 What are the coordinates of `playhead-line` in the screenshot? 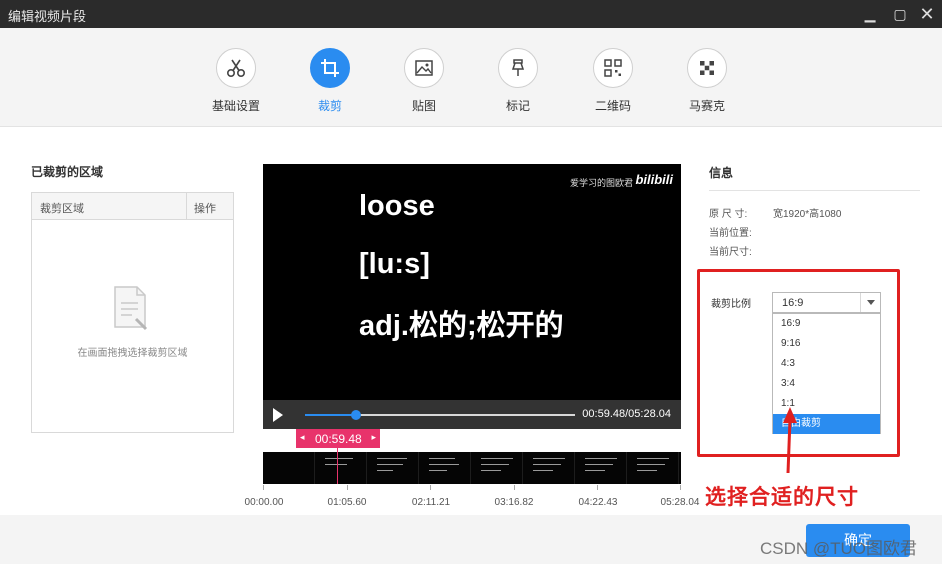 It's located at (337, 466).